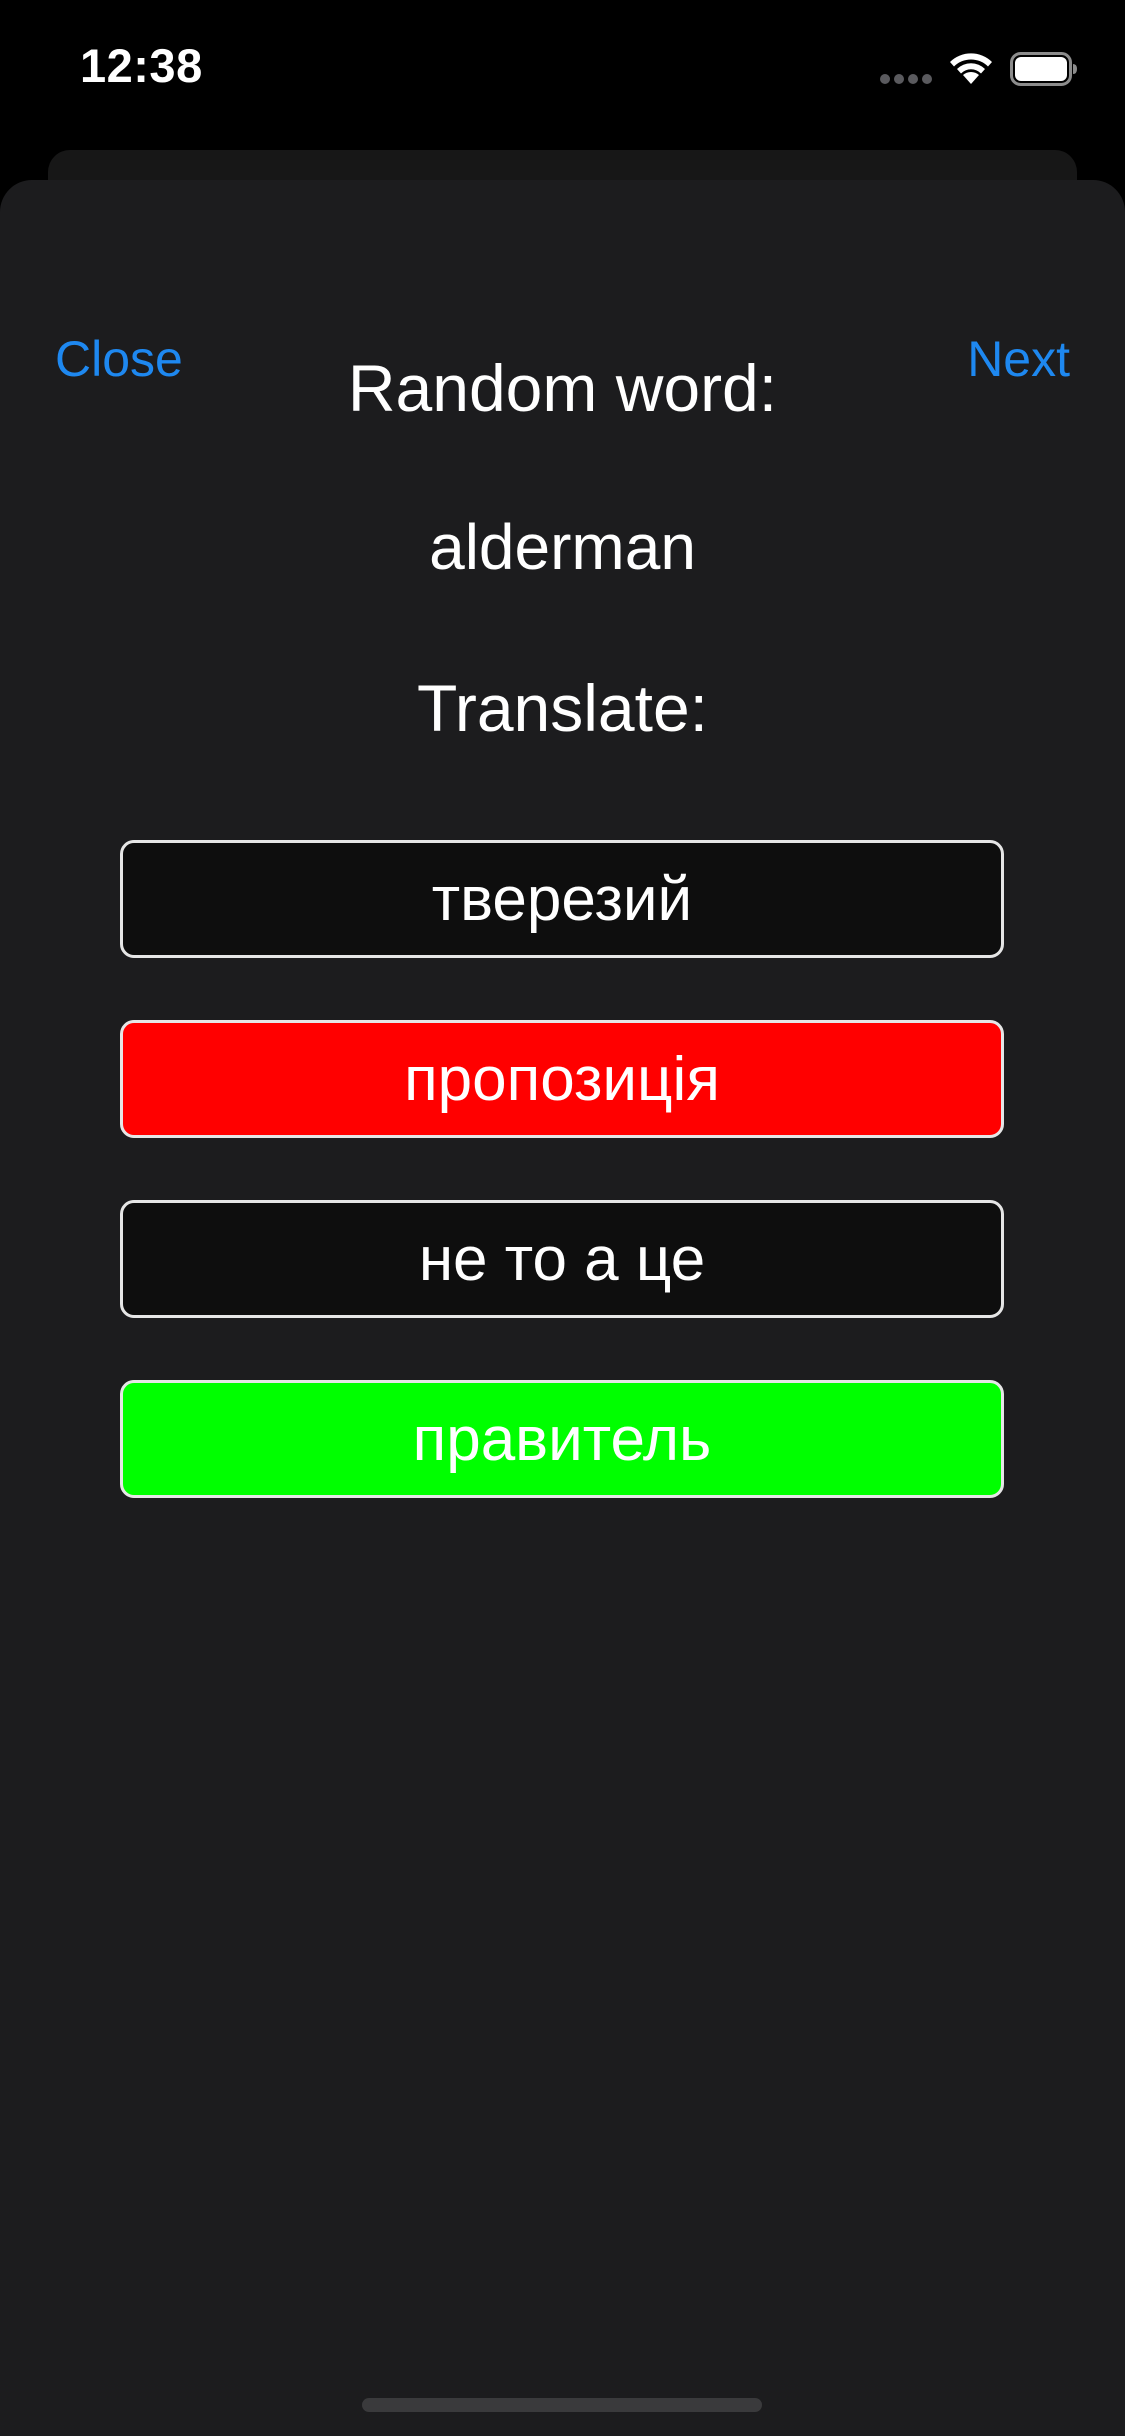 This screenshot has width=1125, height=2436. I want to click on random-word: alderman, so click(562, 547).